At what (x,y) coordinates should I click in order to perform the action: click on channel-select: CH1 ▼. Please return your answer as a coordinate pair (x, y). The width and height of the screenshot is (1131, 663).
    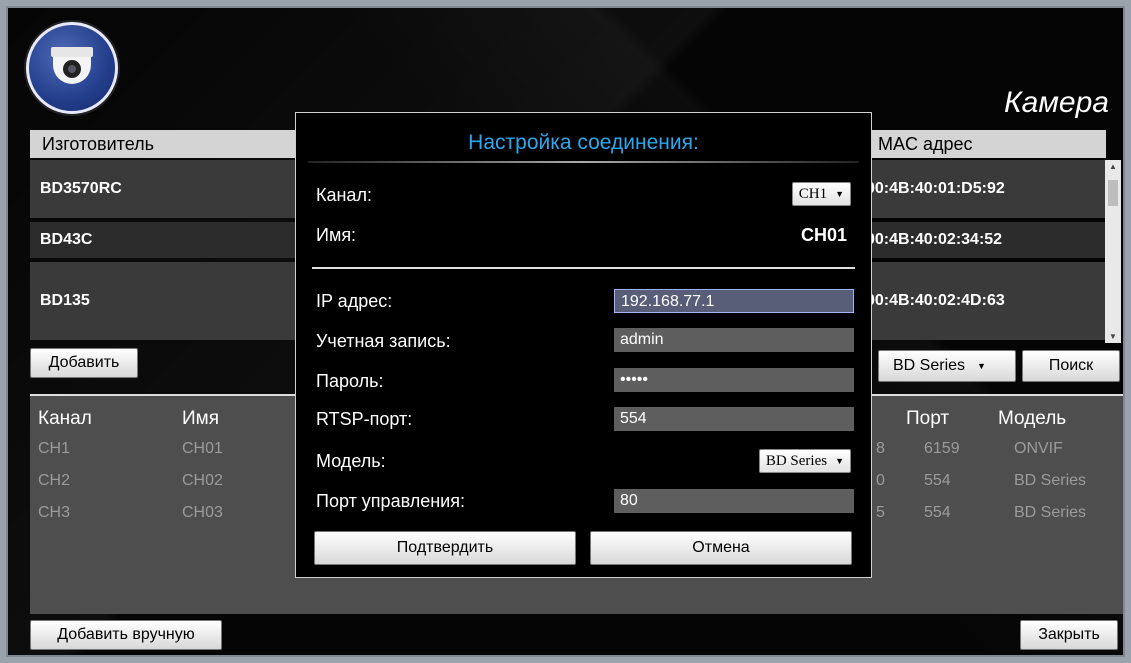
    Looking at the image, I should click on (821, 194).